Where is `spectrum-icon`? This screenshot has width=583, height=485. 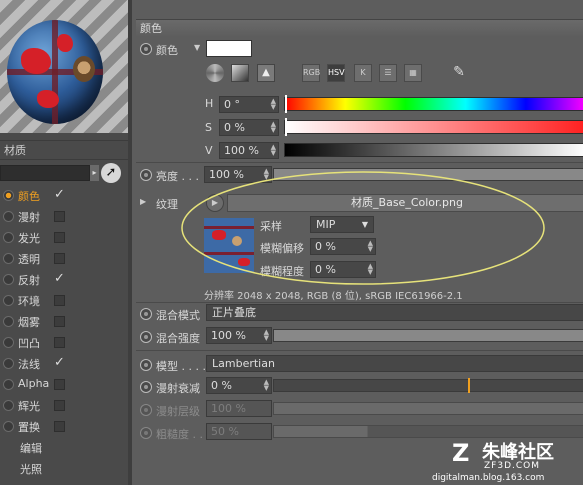 spectrum-icon is located at coordinates (240, 73).